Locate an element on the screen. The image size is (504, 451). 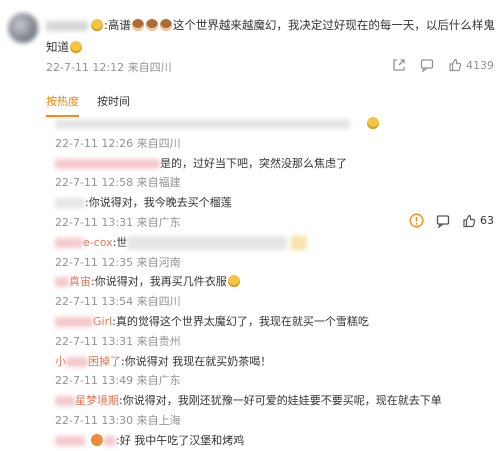
comment-text: e-cox:世 is located at coordinates (275, 243).